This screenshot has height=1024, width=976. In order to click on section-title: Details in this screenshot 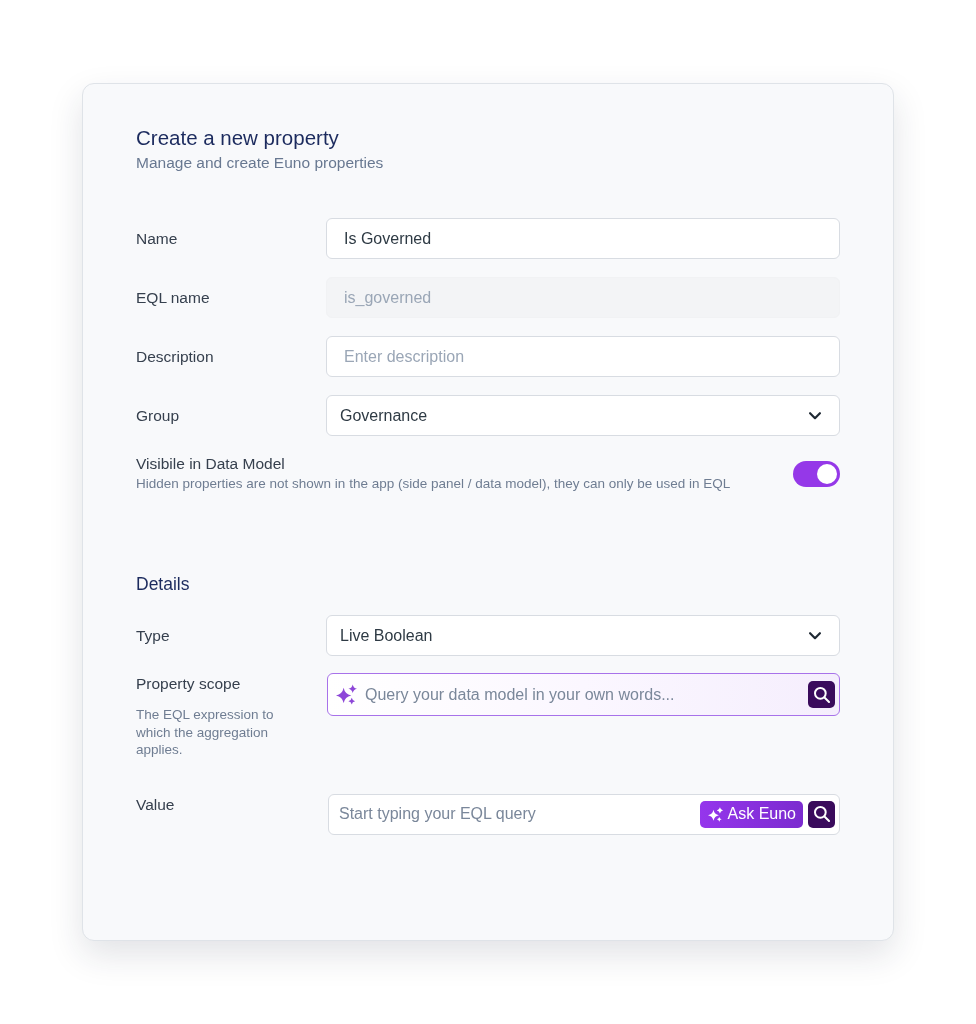, I will do `click(163, 584)`.